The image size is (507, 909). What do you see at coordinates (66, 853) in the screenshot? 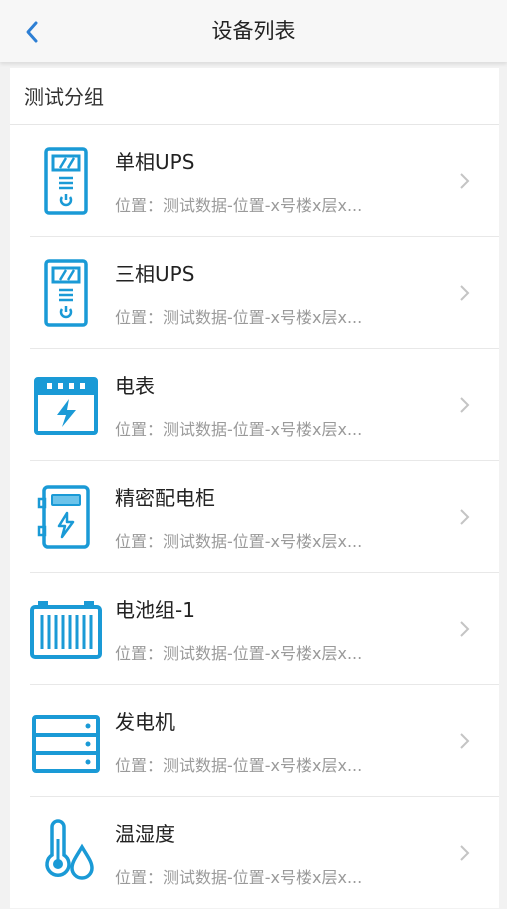
I see `thermometer-humidity-icon` at bounding box center [66, 853].